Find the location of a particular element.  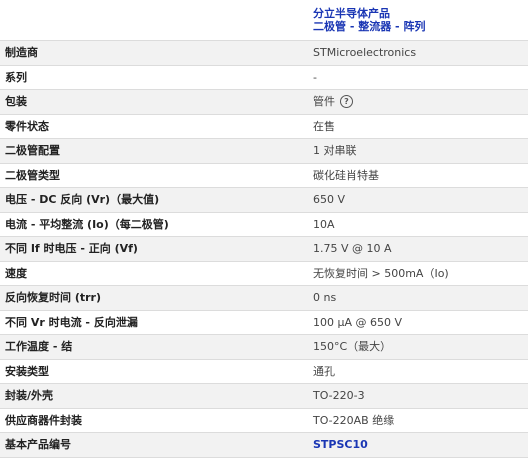

spec-value: 在售 is located at coordinates (324, 126).